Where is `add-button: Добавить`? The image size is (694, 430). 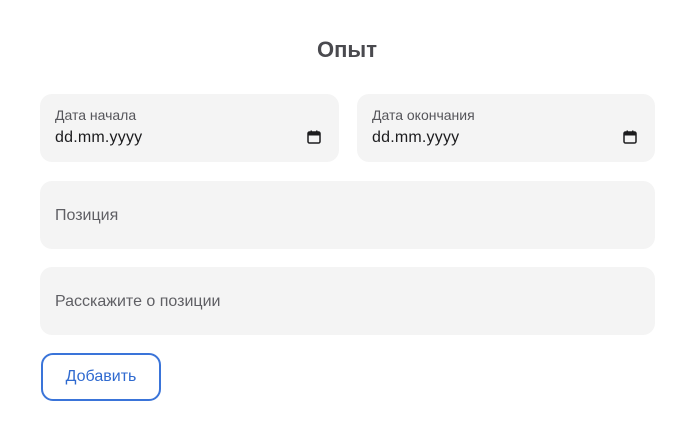 add-button: Добавить is located at coordinates (101, 377).